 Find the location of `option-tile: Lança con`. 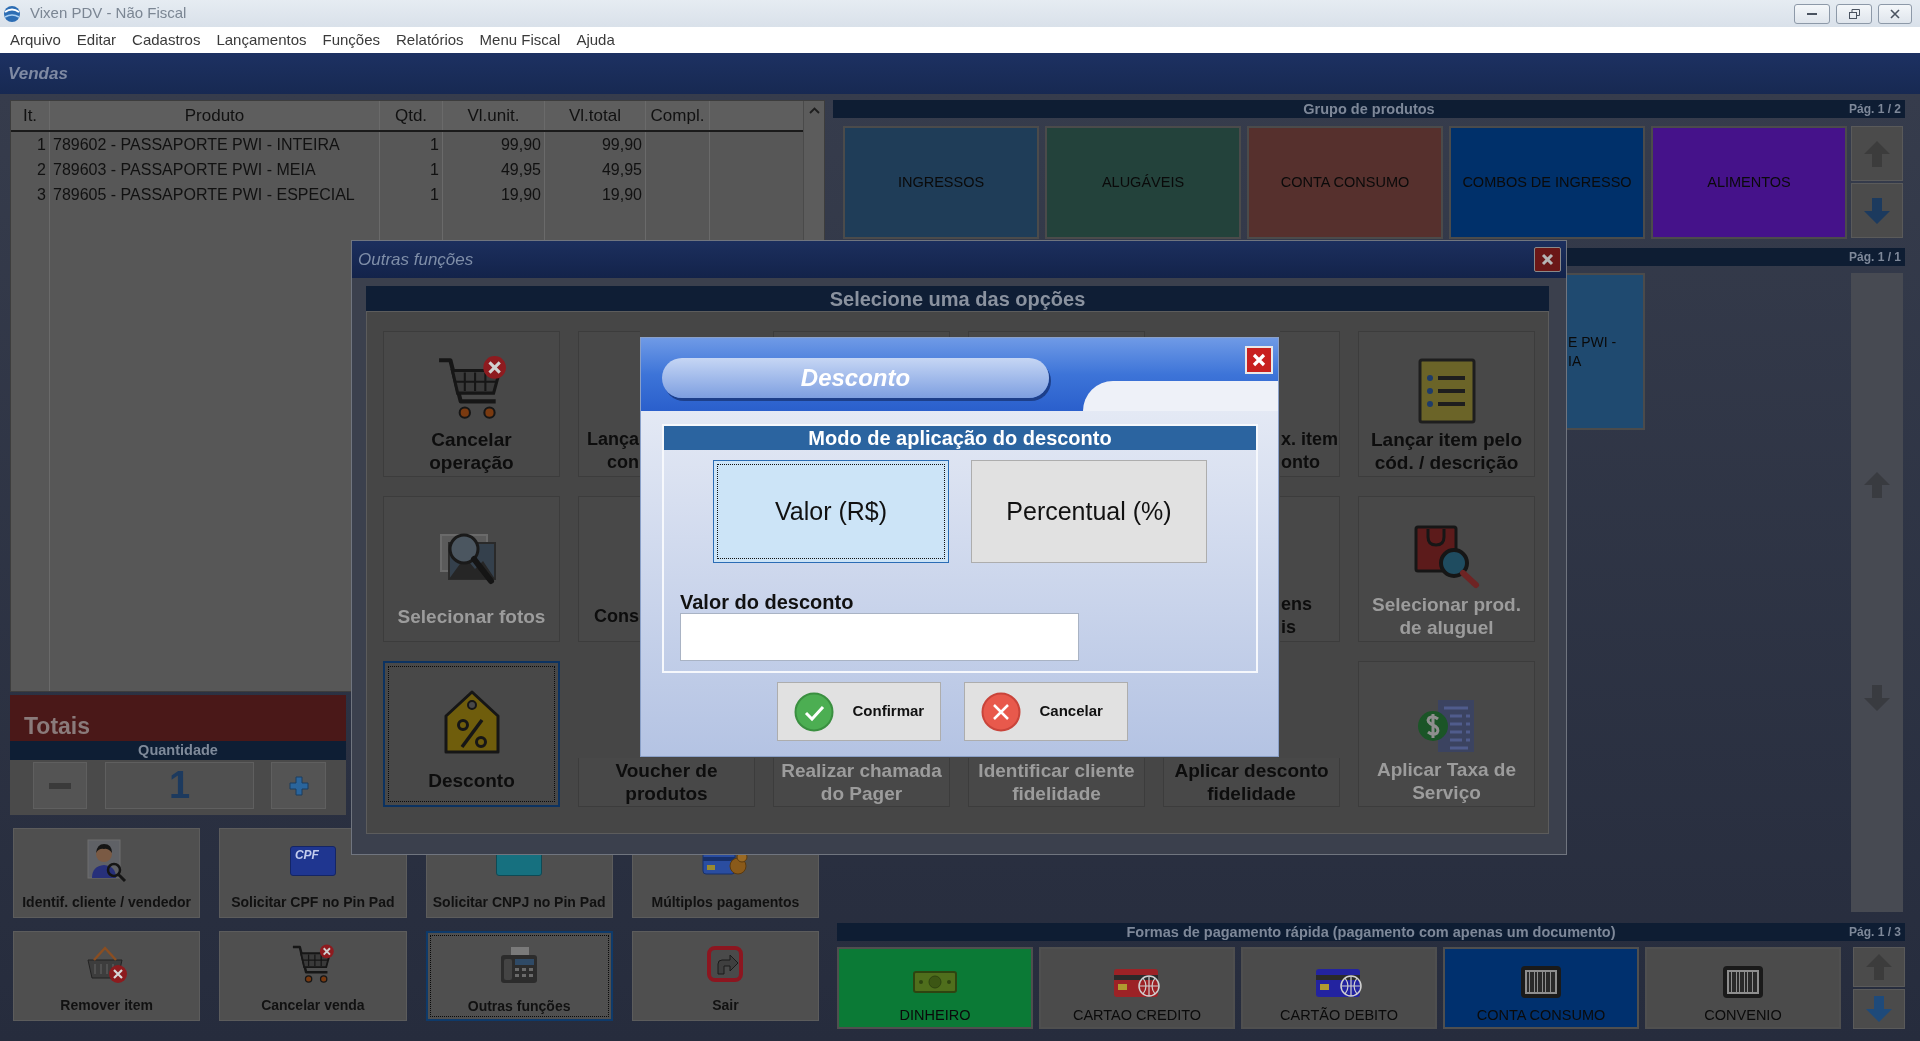

option-tile: Lança con is located at coordinates (609, 404).